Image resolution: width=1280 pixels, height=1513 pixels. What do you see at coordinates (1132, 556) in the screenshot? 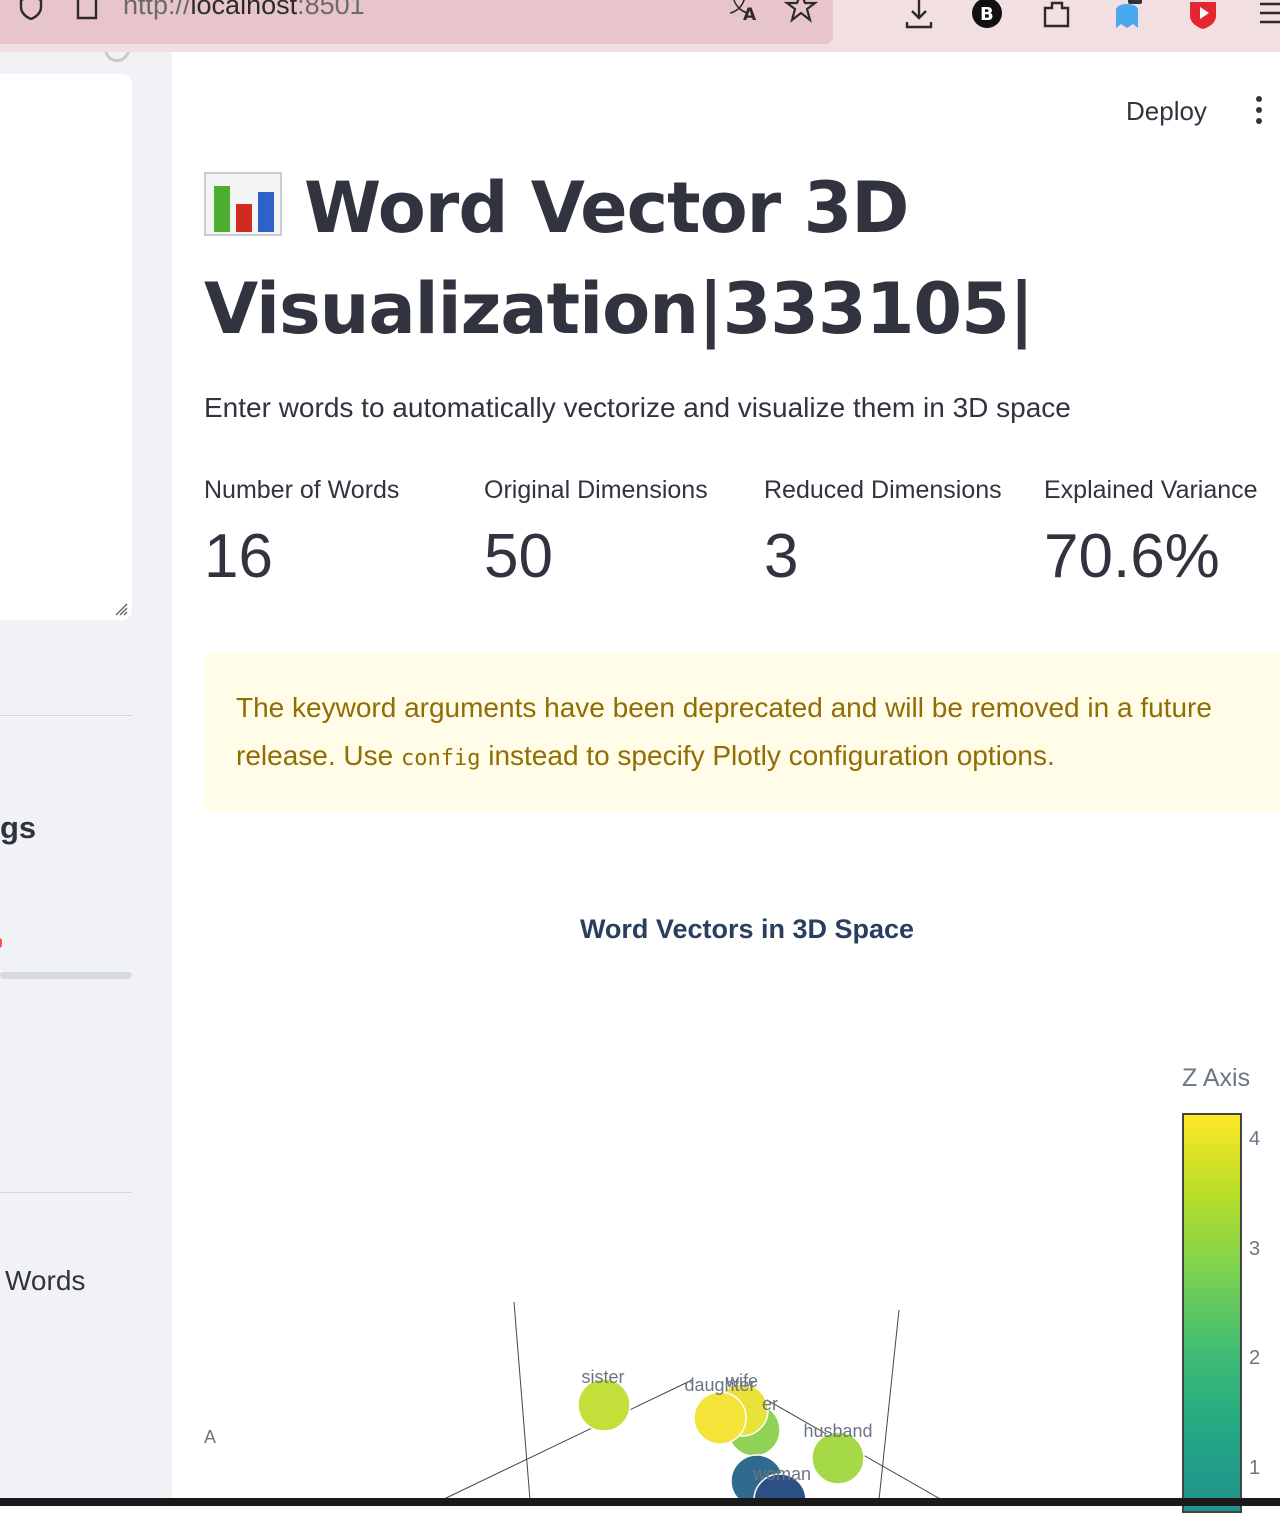
I see `metric-value: 70.6%` at bounding box center [1132, 556].